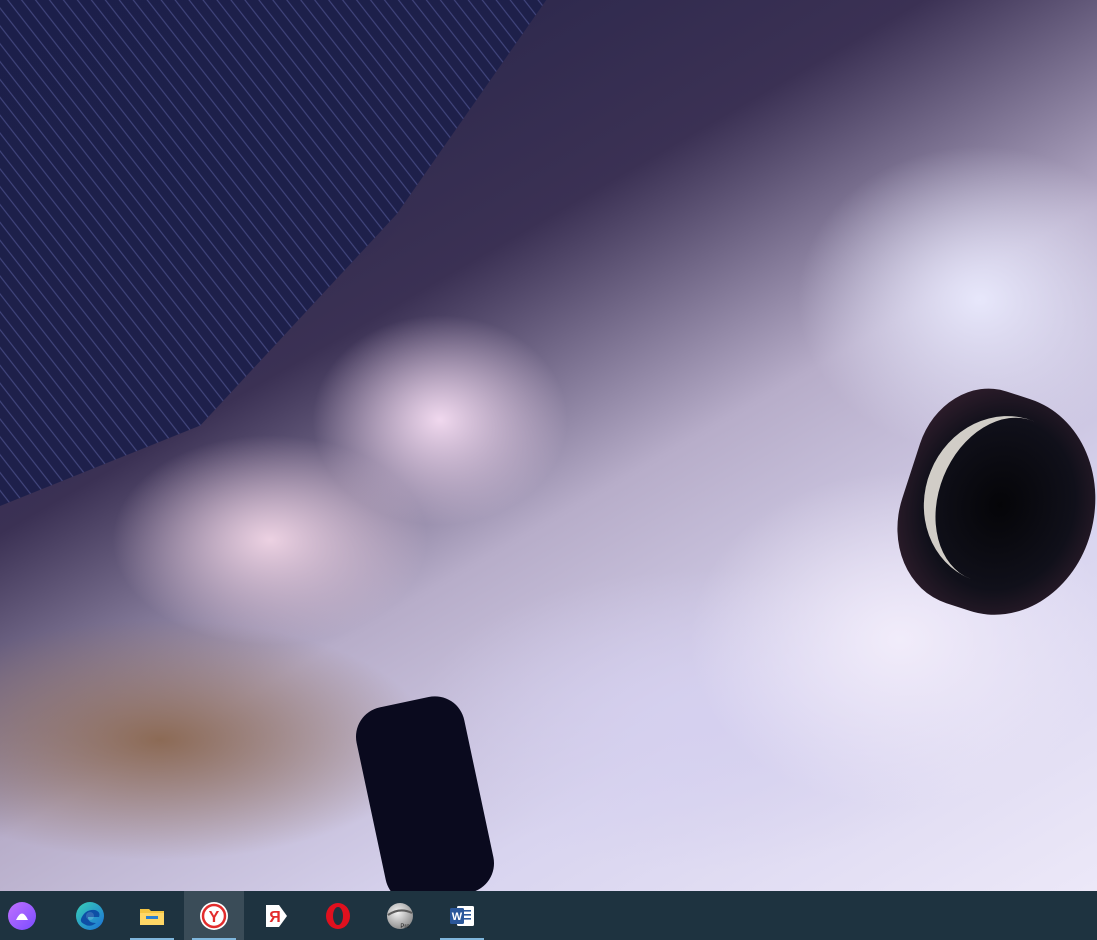  I want to click on taskbar-item-file-explorer, so click(152, 915).